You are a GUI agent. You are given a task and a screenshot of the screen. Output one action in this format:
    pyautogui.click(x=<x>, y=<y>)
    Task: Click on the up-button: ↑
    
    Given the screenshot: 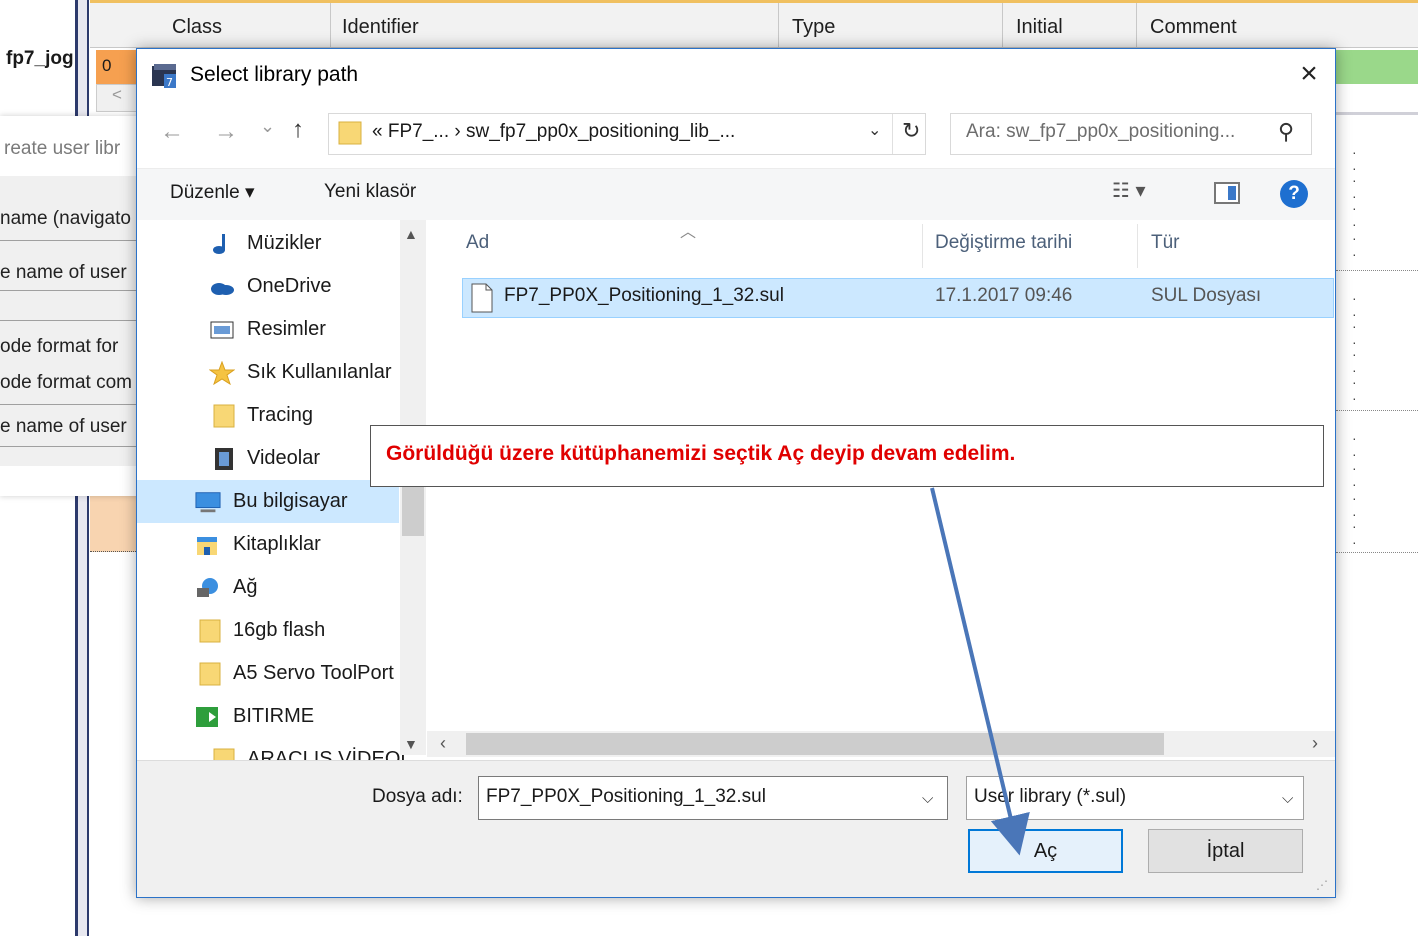 What is the action you would take?
    pyautogui.click(x=298, y=130)
    